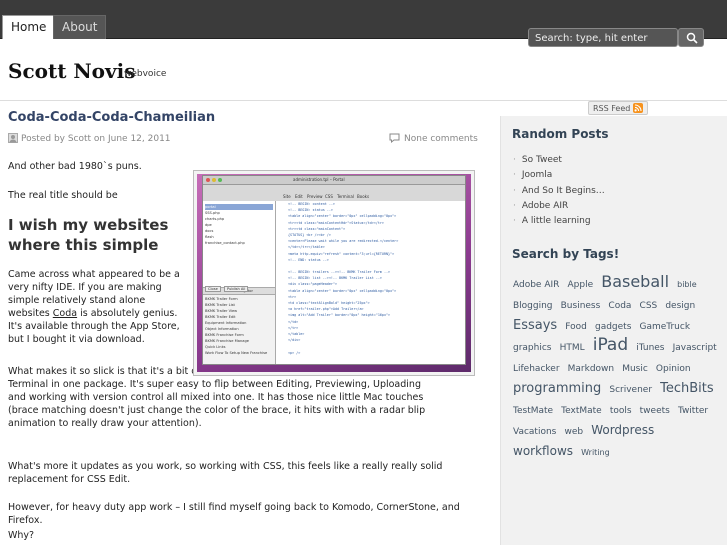 The height and width of the screenshot is (545, 727). I want to click on site-title: Scott Novis, so click(72, 71).